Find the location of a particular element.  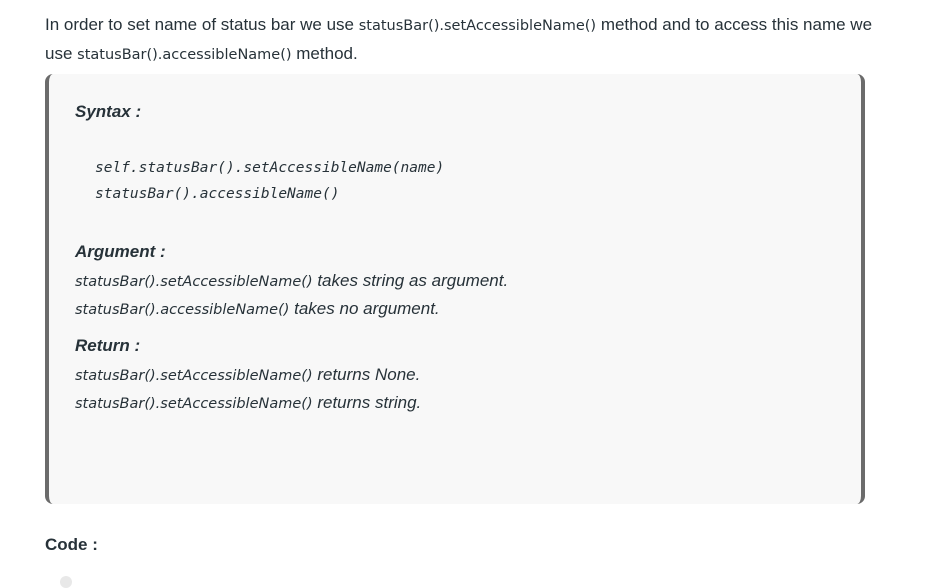

return-text: returns None. is located at coordinates (366, 374).